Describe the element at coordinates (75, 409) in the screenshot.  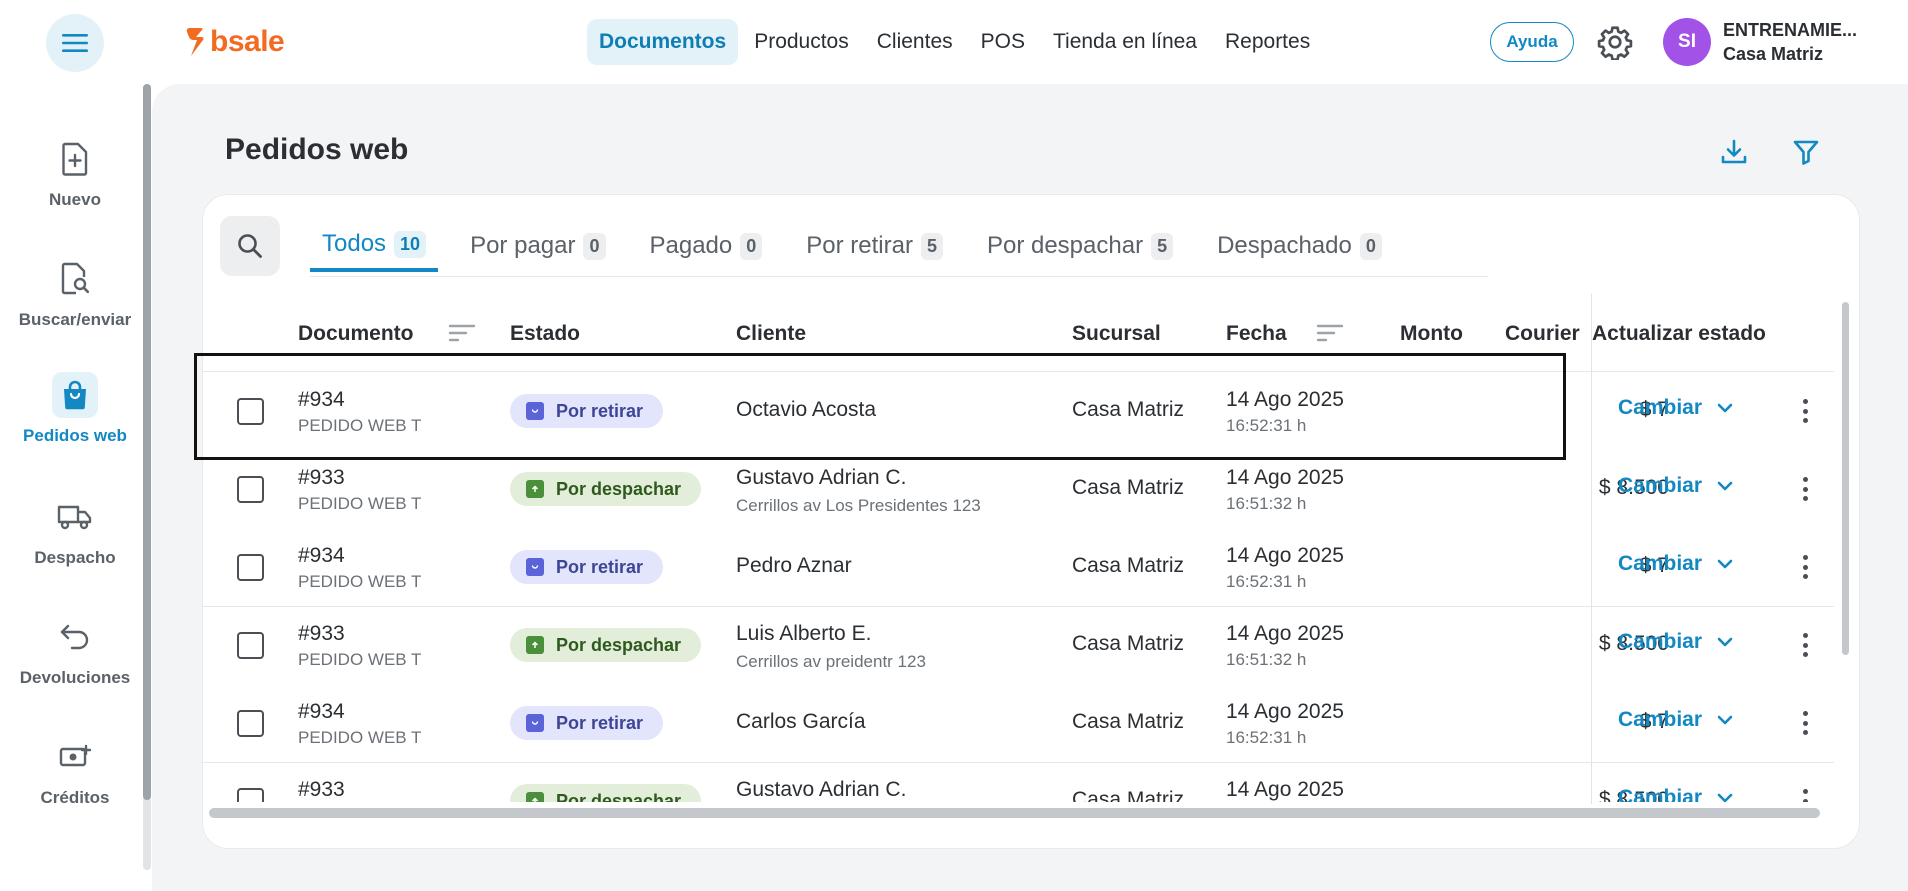
I see `sidebar-item-pedidos-web: Pedidos web` at that location.